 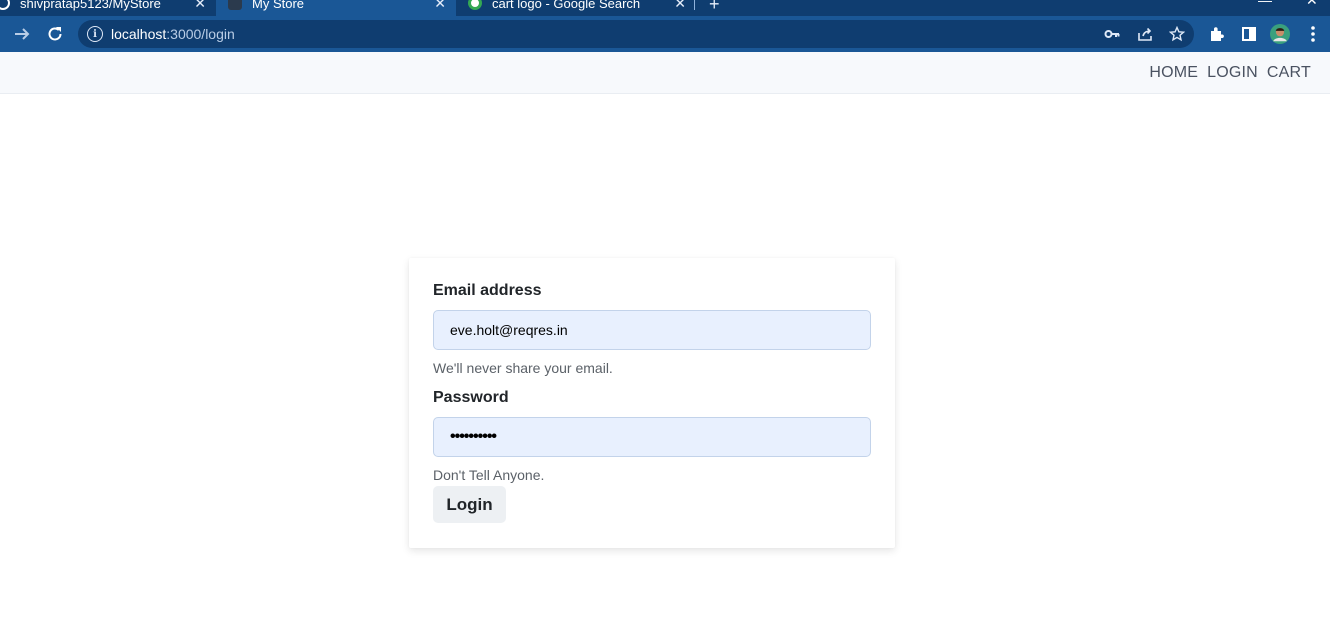 I want to click on sidepanel-icon, so click(x=1249, y=34).